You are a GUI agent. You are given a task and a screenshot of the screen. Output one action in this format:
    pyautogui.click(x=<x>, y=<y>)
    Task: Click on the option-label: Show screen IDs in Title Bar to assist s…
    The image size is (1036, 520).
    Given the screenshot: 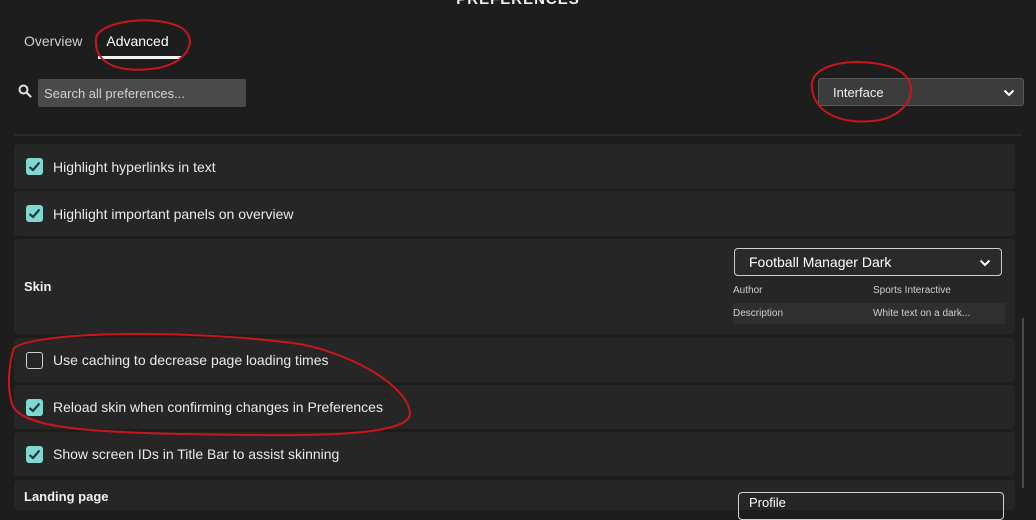 What is the action you would take?
    pyautogui.click(x=196, y=454)
    